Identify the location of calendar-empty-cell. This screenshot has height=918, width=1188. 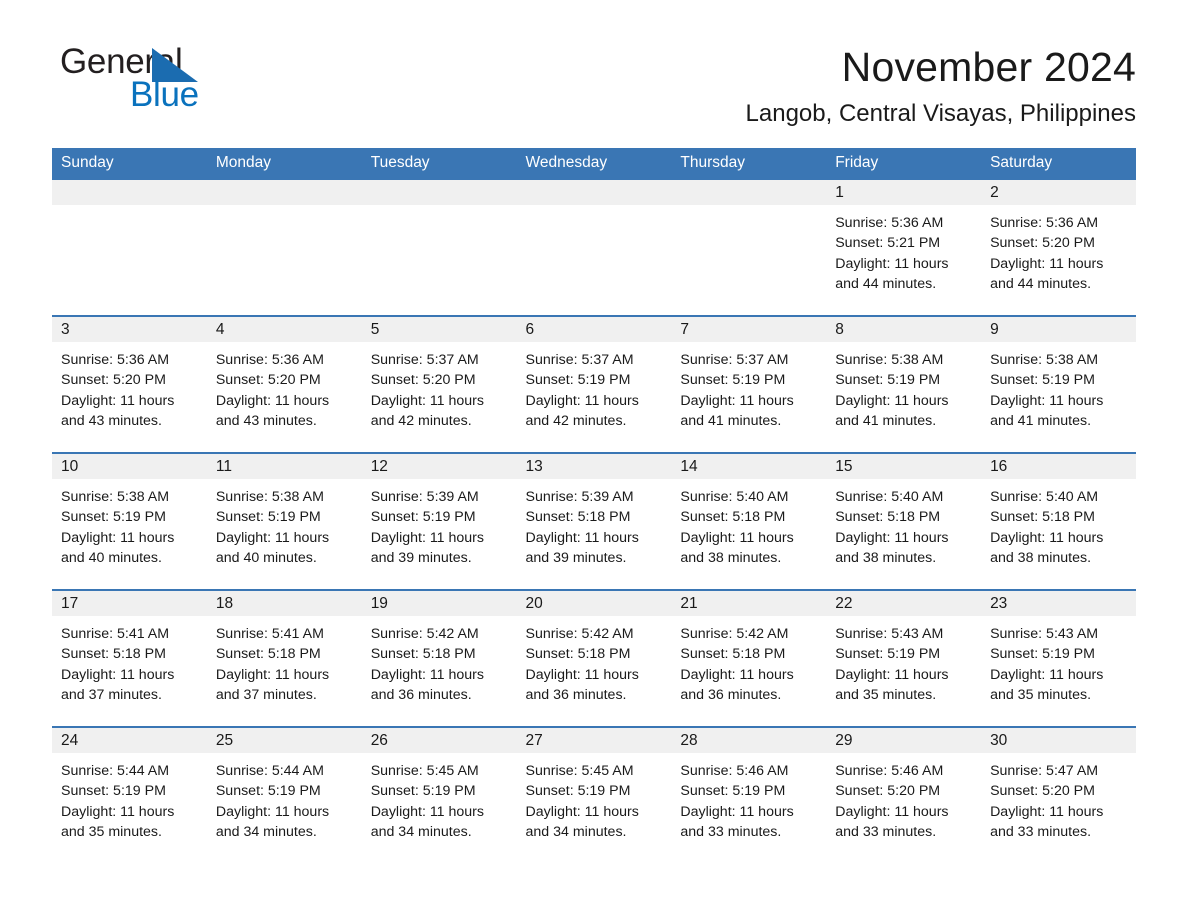
(284, 248).